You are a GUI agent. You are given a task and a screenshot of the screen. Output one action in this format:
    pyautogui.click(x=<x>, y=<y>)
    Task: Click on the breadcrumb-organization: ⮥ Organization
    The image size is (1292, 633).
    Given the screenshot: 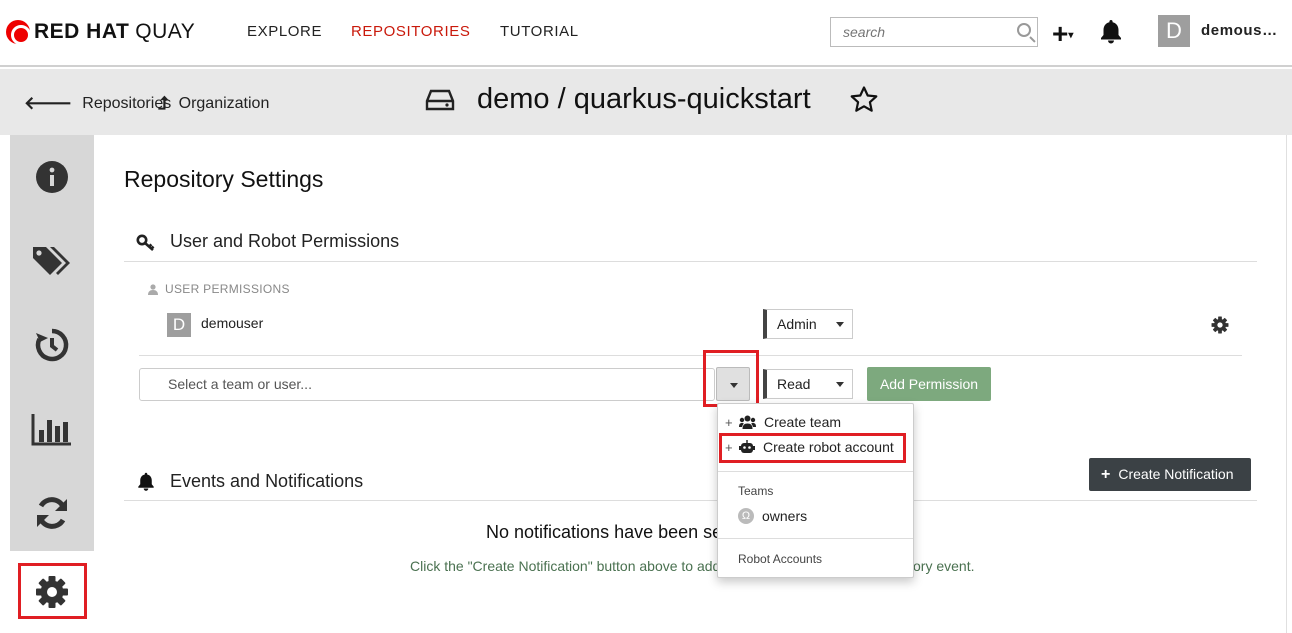 What is the action you would take?
    pyautogui.click(x=213, y=103)
    